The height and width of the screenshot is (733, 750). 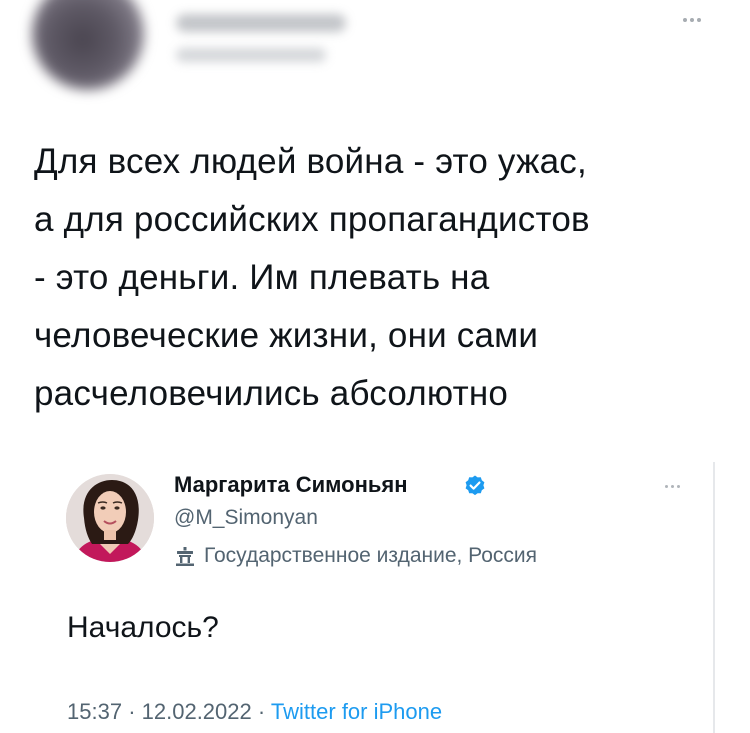 I want to click on tweet-text-line: Для всех людей война - это ужас,, so click(x=310, y=161).